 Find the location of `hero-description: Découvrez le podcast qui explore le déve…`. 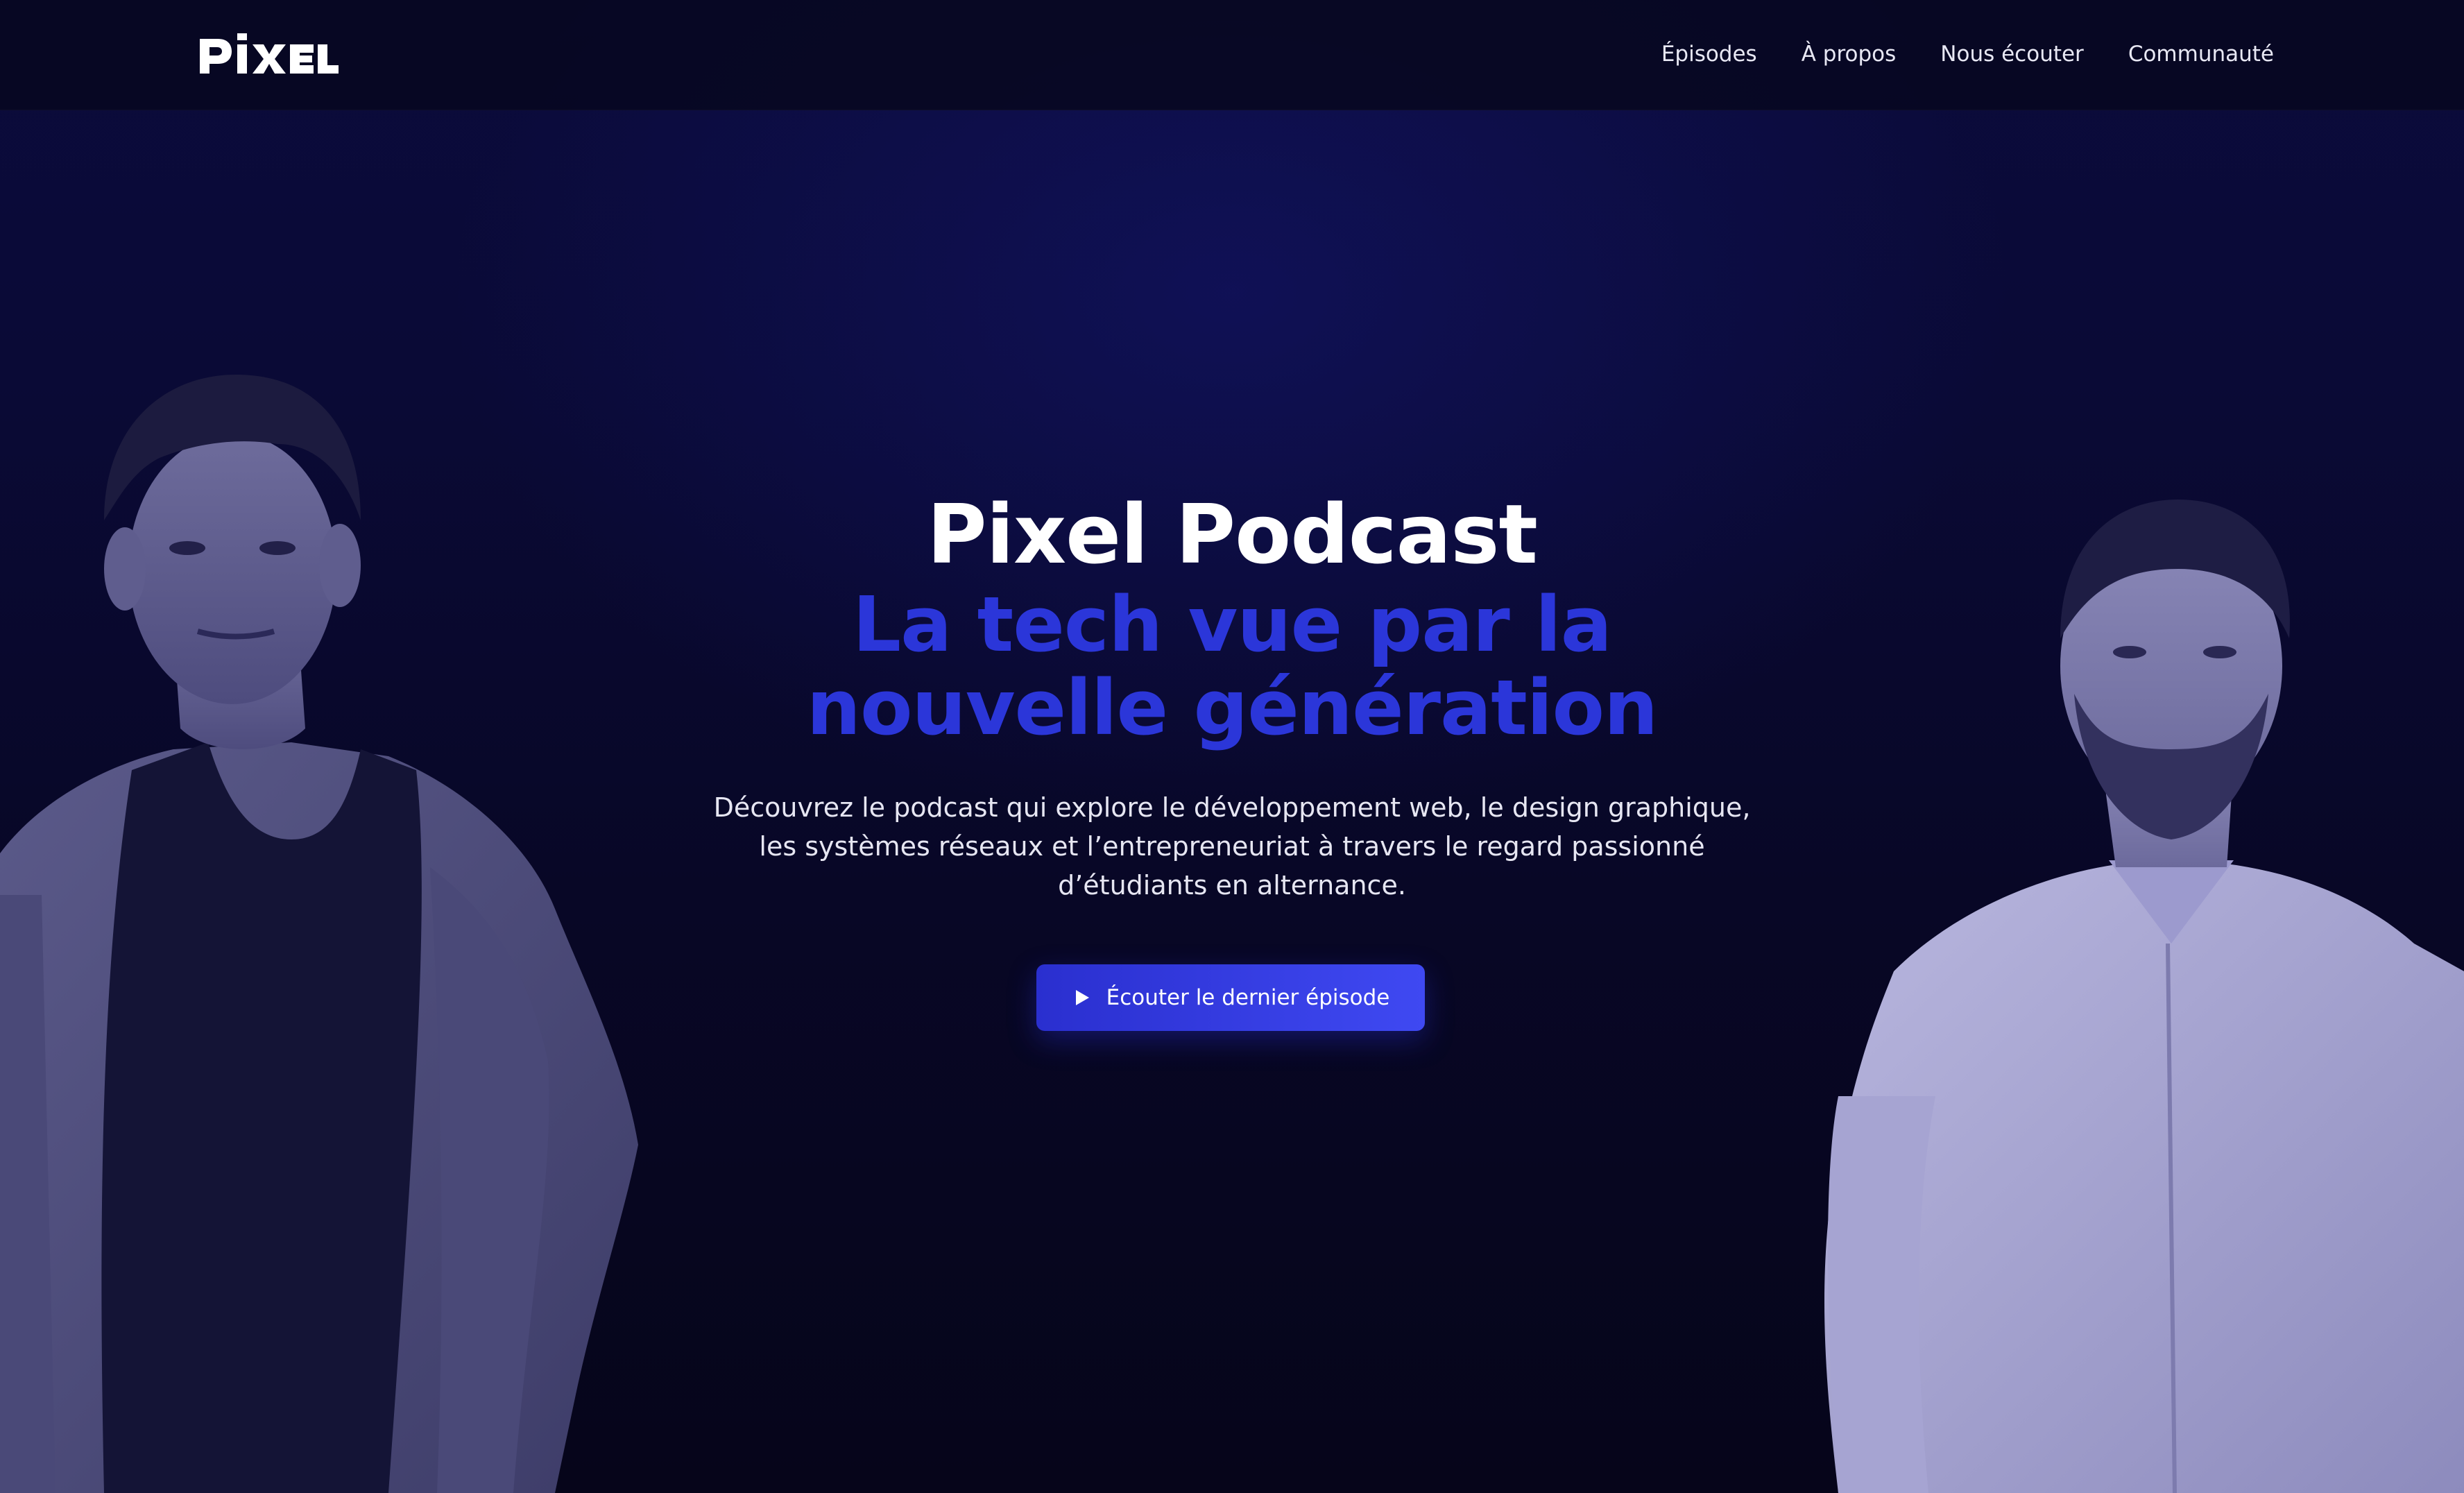

hero-description: Découvrez le podcast qui explore le déve… is located at coordinates (1232, 847).